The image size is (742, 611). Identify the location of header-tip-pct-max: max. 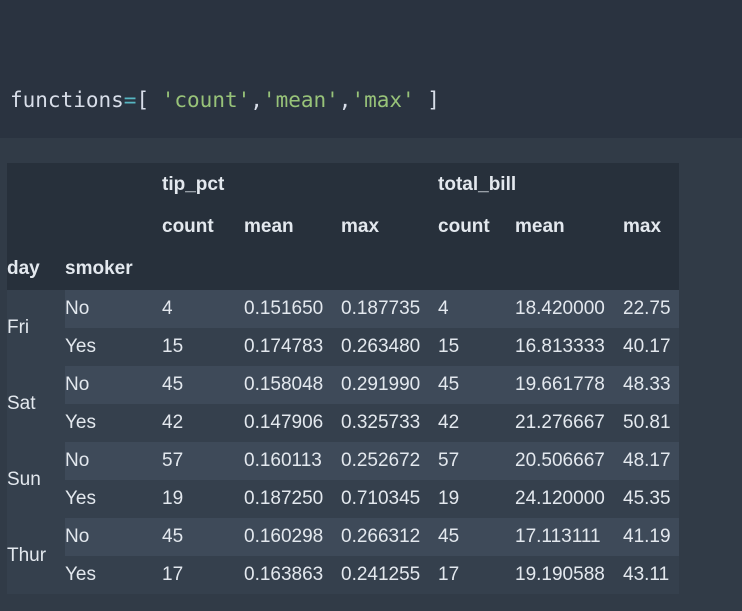
(383, 227).